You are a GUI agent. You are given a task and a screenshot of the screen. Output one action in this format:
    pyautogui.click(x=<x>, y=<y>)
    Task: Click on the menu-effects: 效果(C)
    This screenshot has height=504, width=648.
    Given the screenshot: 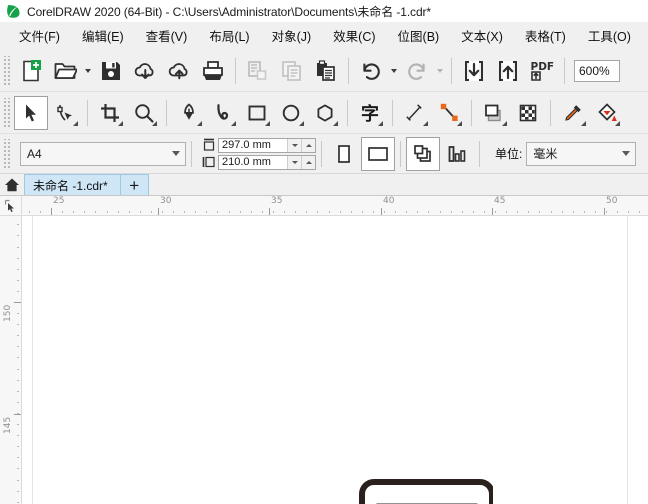 What is the action you would take?
    pyautogui.click(x=354, y=36)
    